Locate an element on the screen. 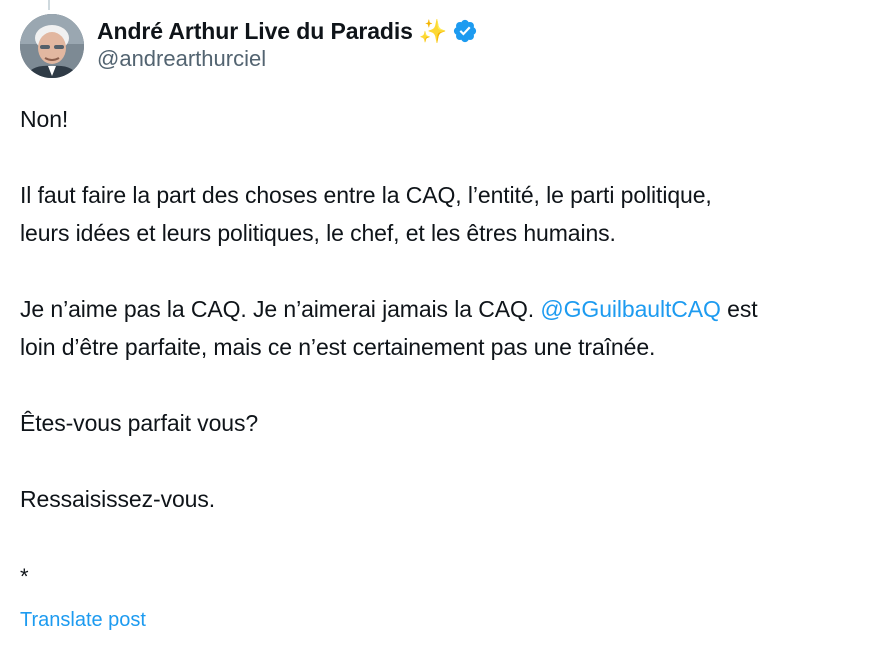  sparkles-emoji-icon: ✨ is located at coordinates (433, 30).